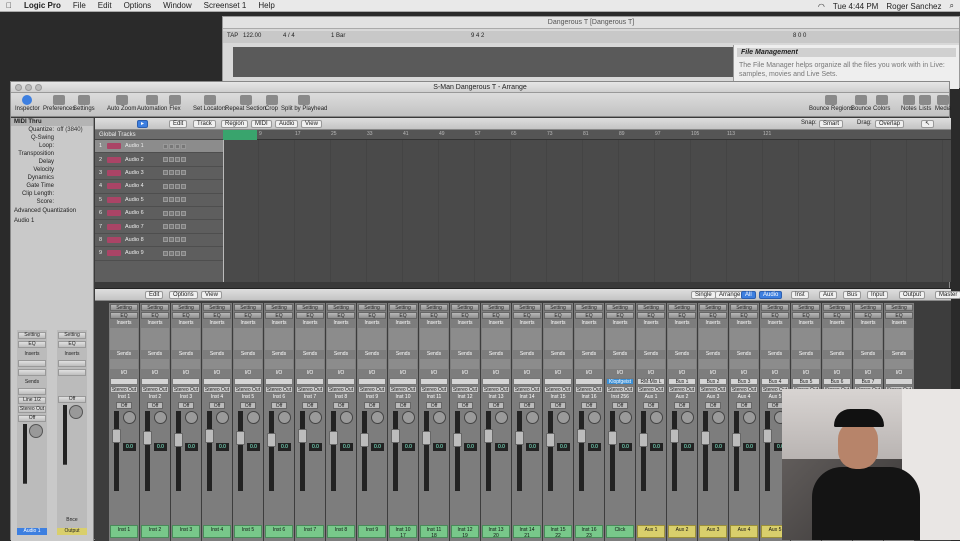 This screenshot has height=541, width=960. Describe the element at coordinates (154, 295) in the screenshot. I see `mixer-menu-edit: Edit` at that location.